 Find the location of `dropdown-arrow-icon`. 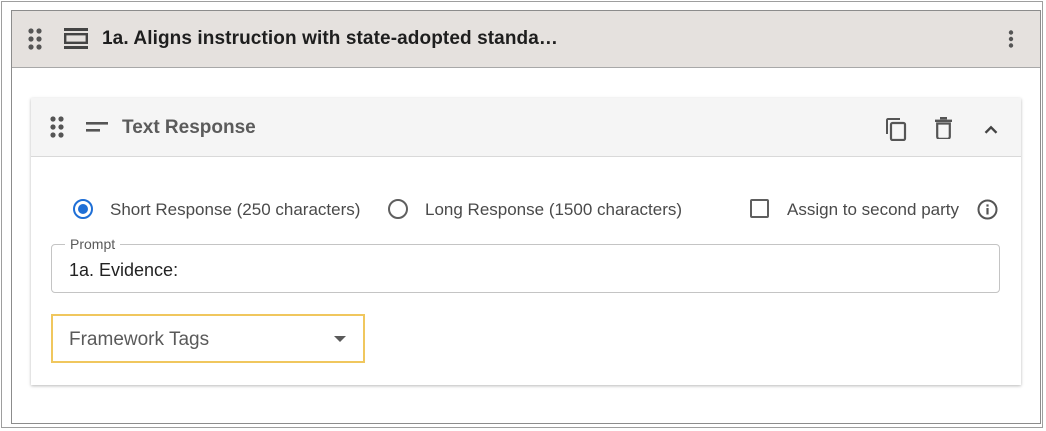

dropdown-arrow-icon is located at coordinates (340, 339).